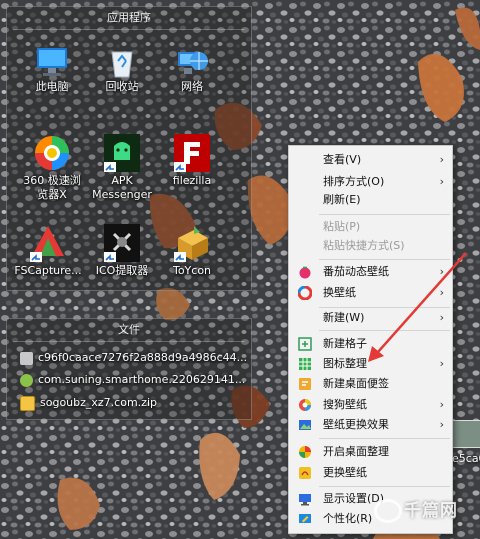 Image resolution: width=480 pixels, height=539 pixels. I want to click on menu-item-label: 开启桌面整理, so click(356, 451).